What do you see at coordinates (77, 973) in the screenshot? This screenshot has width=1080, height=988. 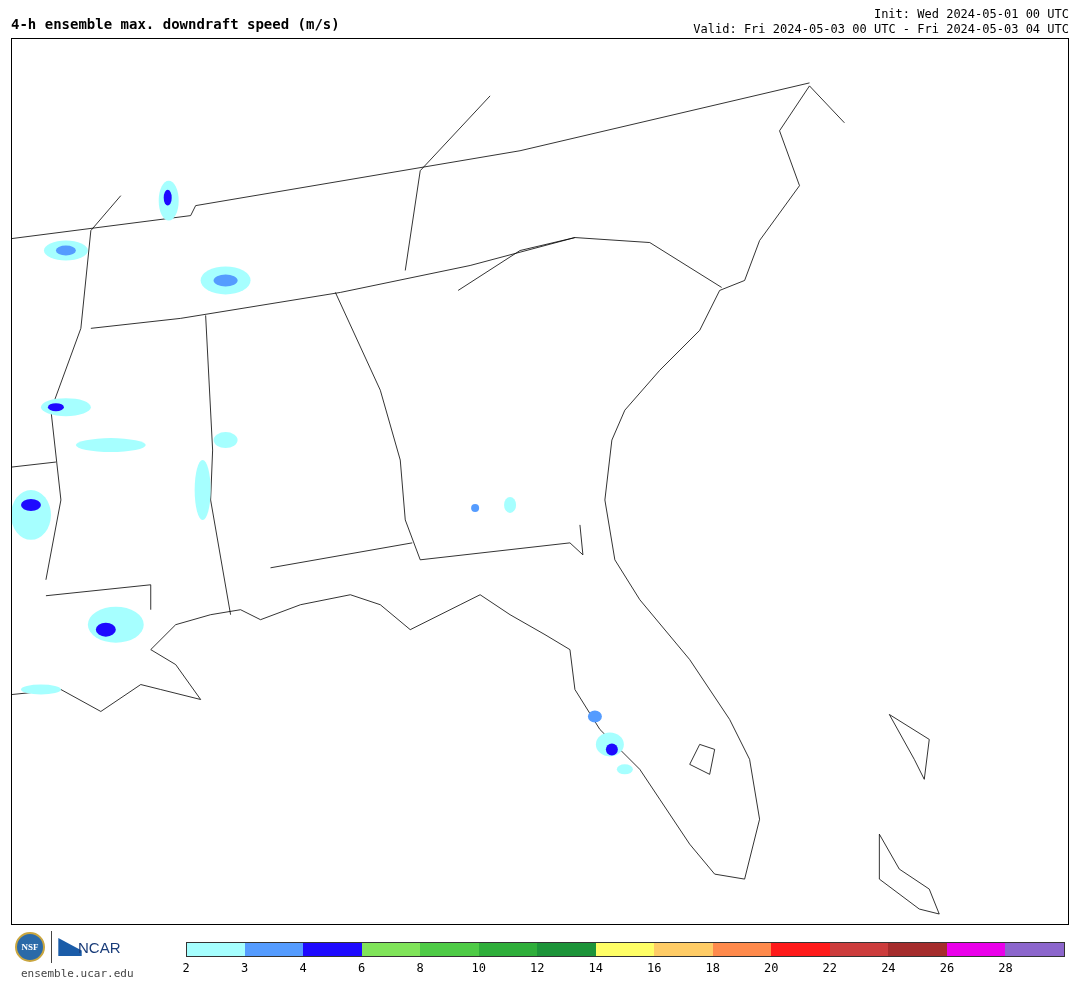 I see `site-url: ensemble.ucar.edu` at bounding box center [77, 973].